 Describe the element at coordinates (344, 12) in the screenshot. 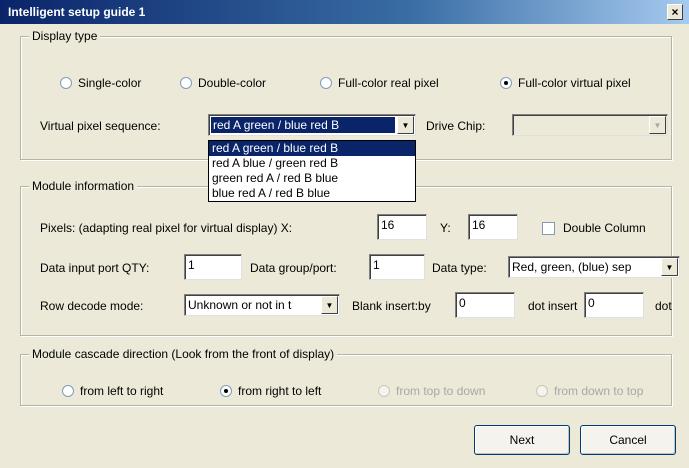

I see `title-bar: Intelligent setup guide 1 ×` at that location.